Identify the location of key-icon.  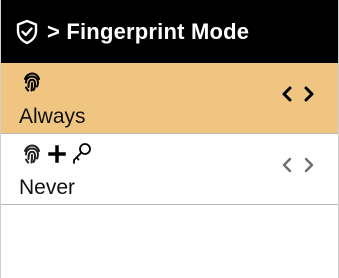
(82, 156).